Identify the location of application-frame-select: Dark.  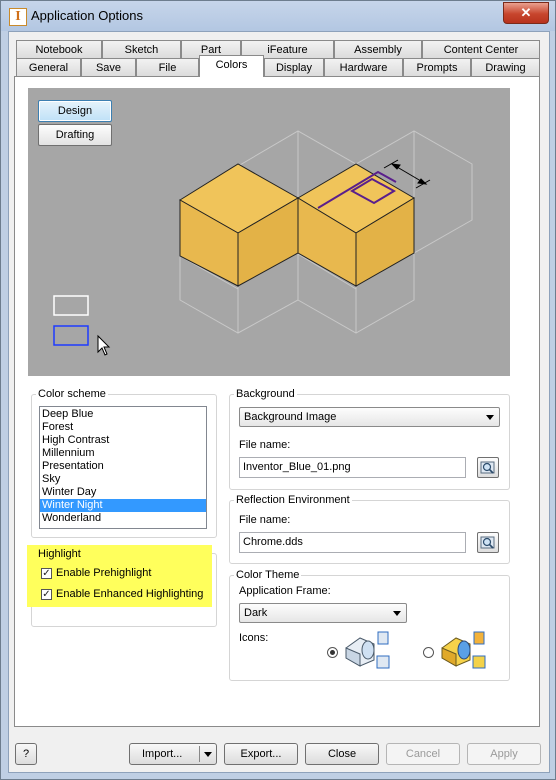
(323, 613).